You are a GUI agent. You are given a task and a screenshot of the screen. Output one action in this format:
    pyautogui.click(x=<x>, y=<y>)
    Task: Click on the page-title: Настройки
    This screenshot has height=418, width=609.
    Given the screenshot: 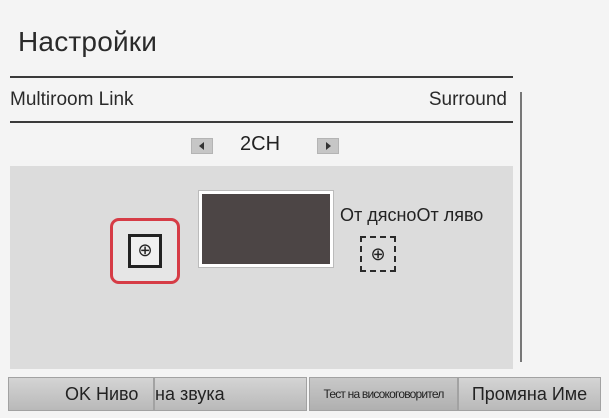 What is the action you would take?
    pyautogui.click(x=88, y=41)
    